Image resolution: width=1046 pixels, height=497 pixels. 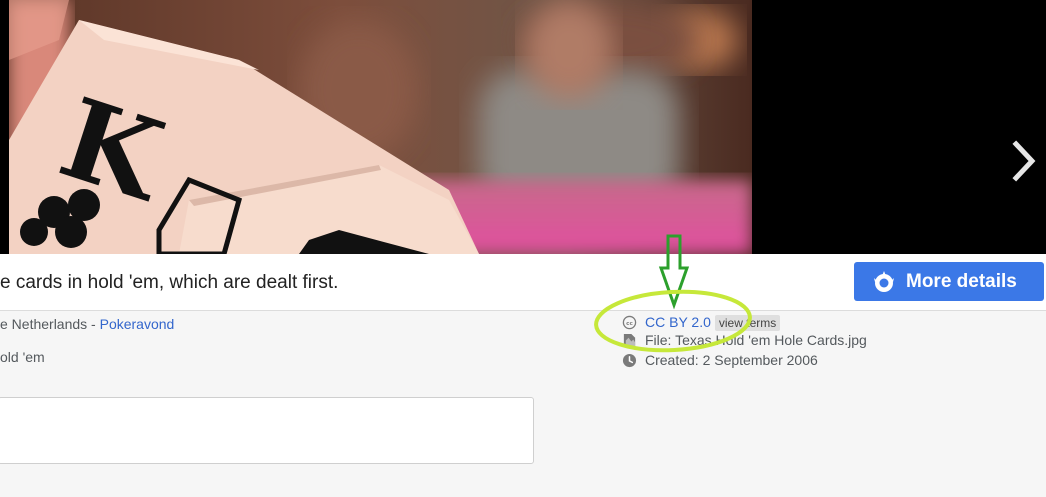 What do you see at coordinates (961, 281) in the screenshot?
I see `more-details-label: More details` at bounding box center [961, 281].